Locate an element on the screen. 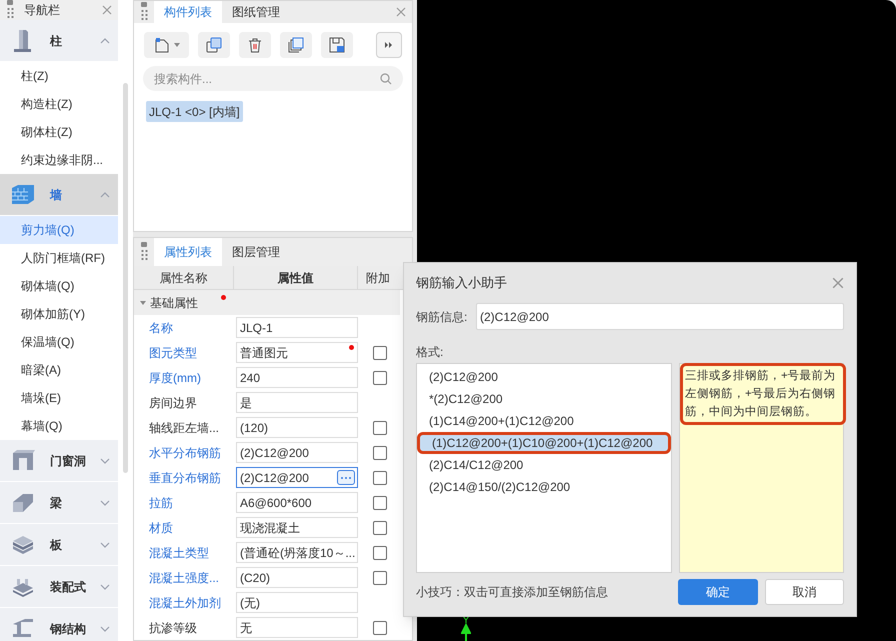  caret-icon is located at coordinates (177, 45).